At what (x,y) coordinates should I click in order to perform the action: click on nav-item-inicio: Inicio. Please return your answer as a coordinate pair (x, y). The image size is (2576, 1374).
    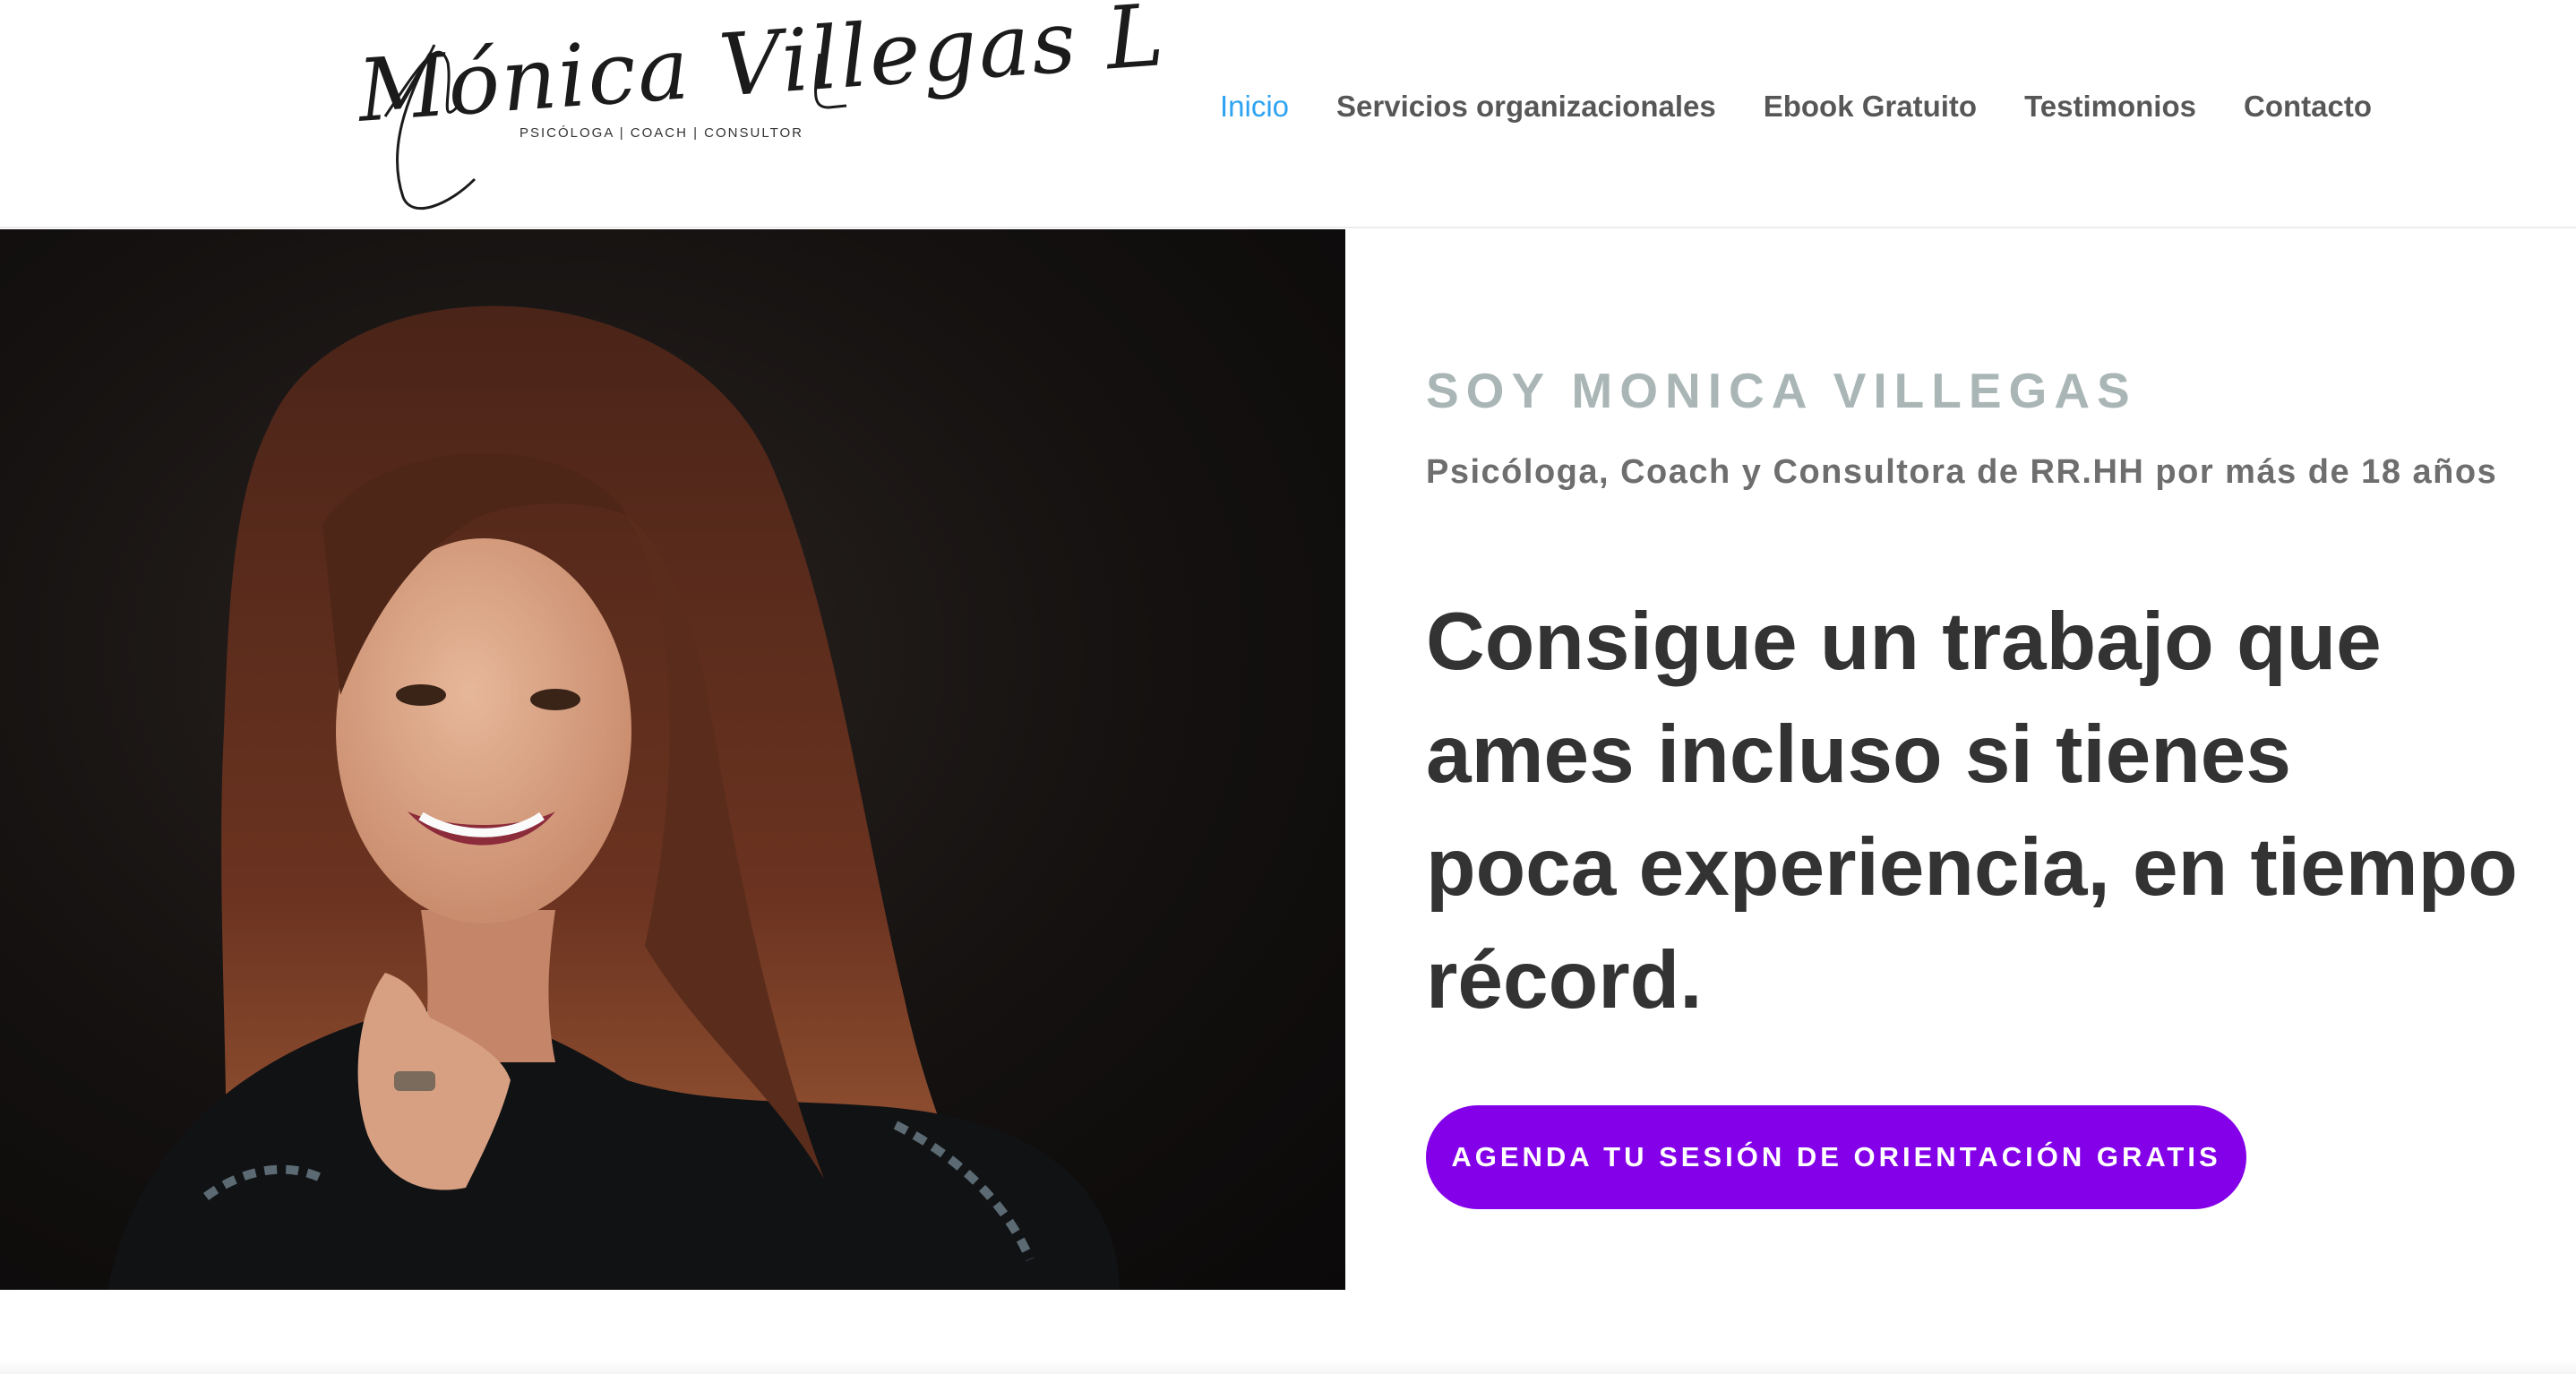
    Looking at the image, I should click on (1254, 107).